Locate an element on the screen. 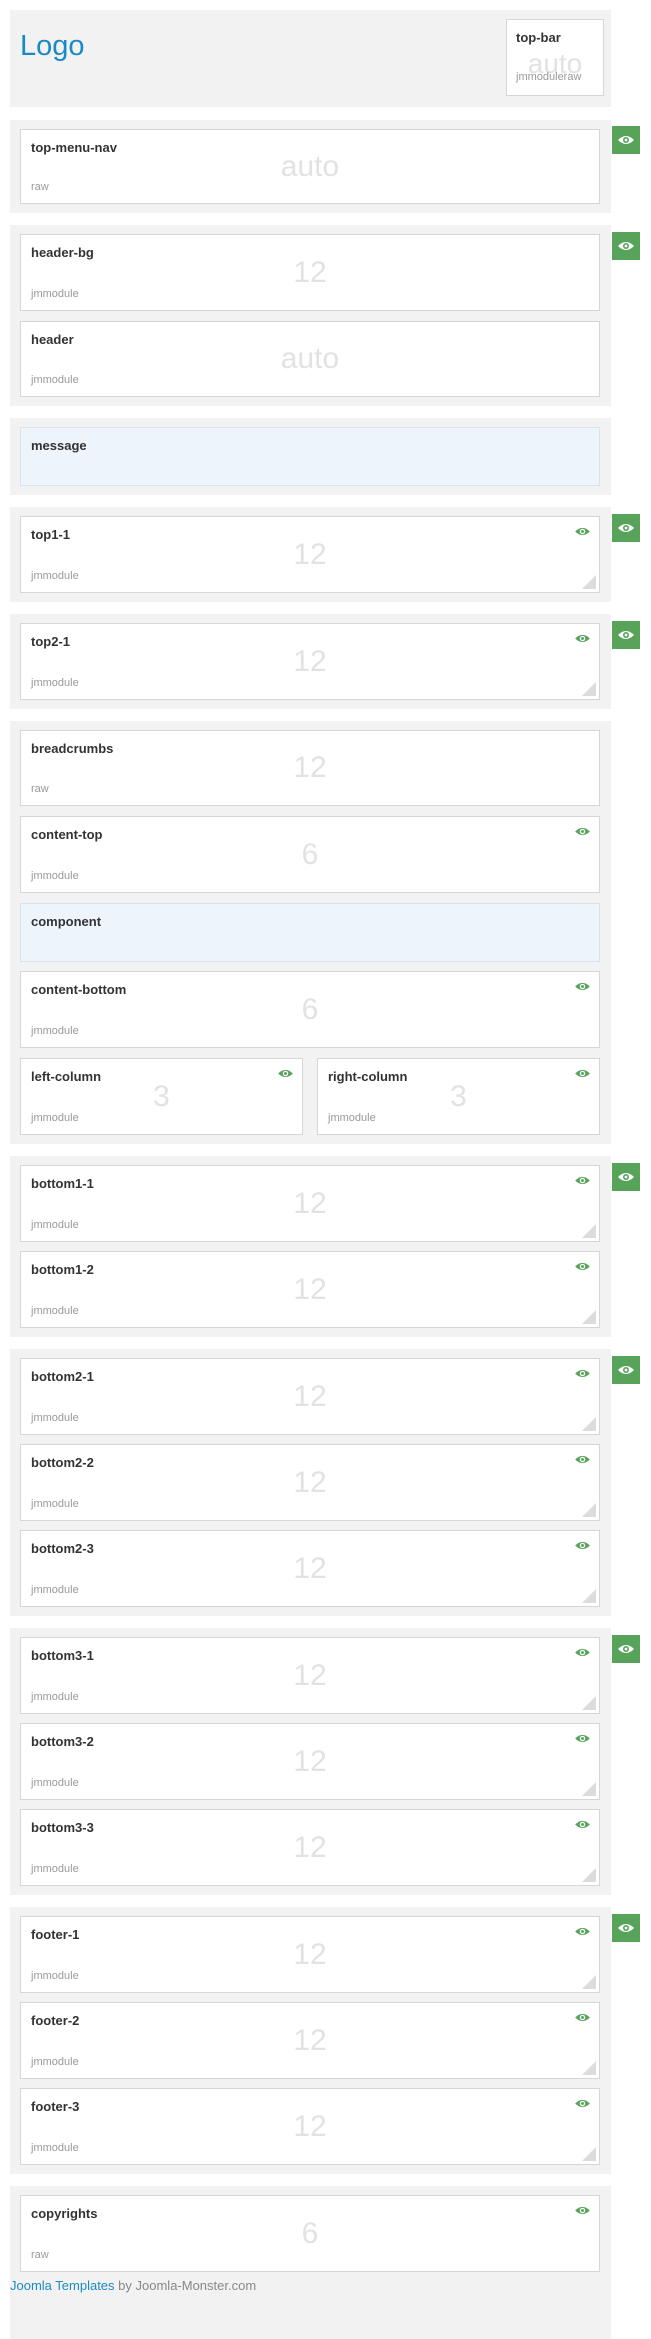 The image size is (651, 2339). joomla-templates-link: Joomla Templates is located at coordinates (62, 2285).